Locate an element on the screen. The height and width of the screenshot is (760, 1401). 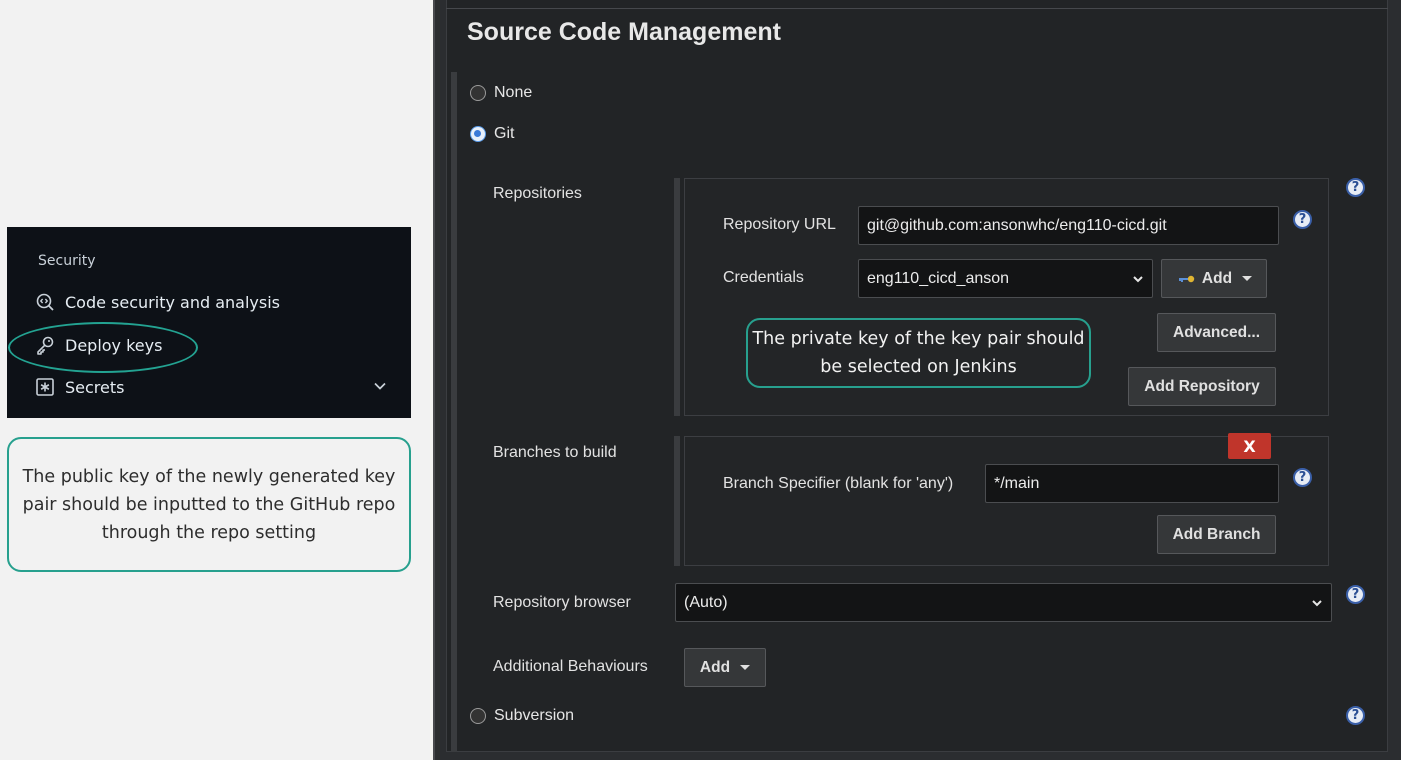
help-repositories-icon: ? is located at coordinates (1355, 187).